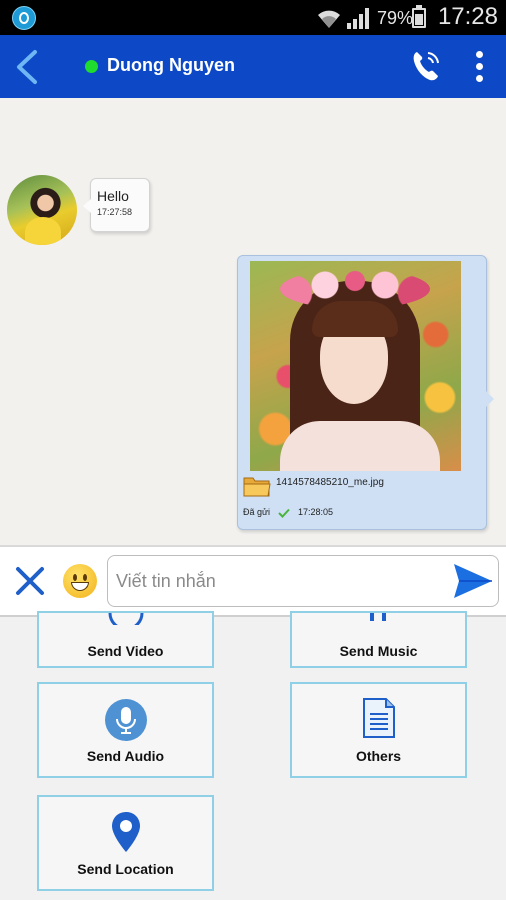 Image resolution: width=506 pixels, height=900 pixels. I want to click on tile-label: Send Video, so click(125, 651).